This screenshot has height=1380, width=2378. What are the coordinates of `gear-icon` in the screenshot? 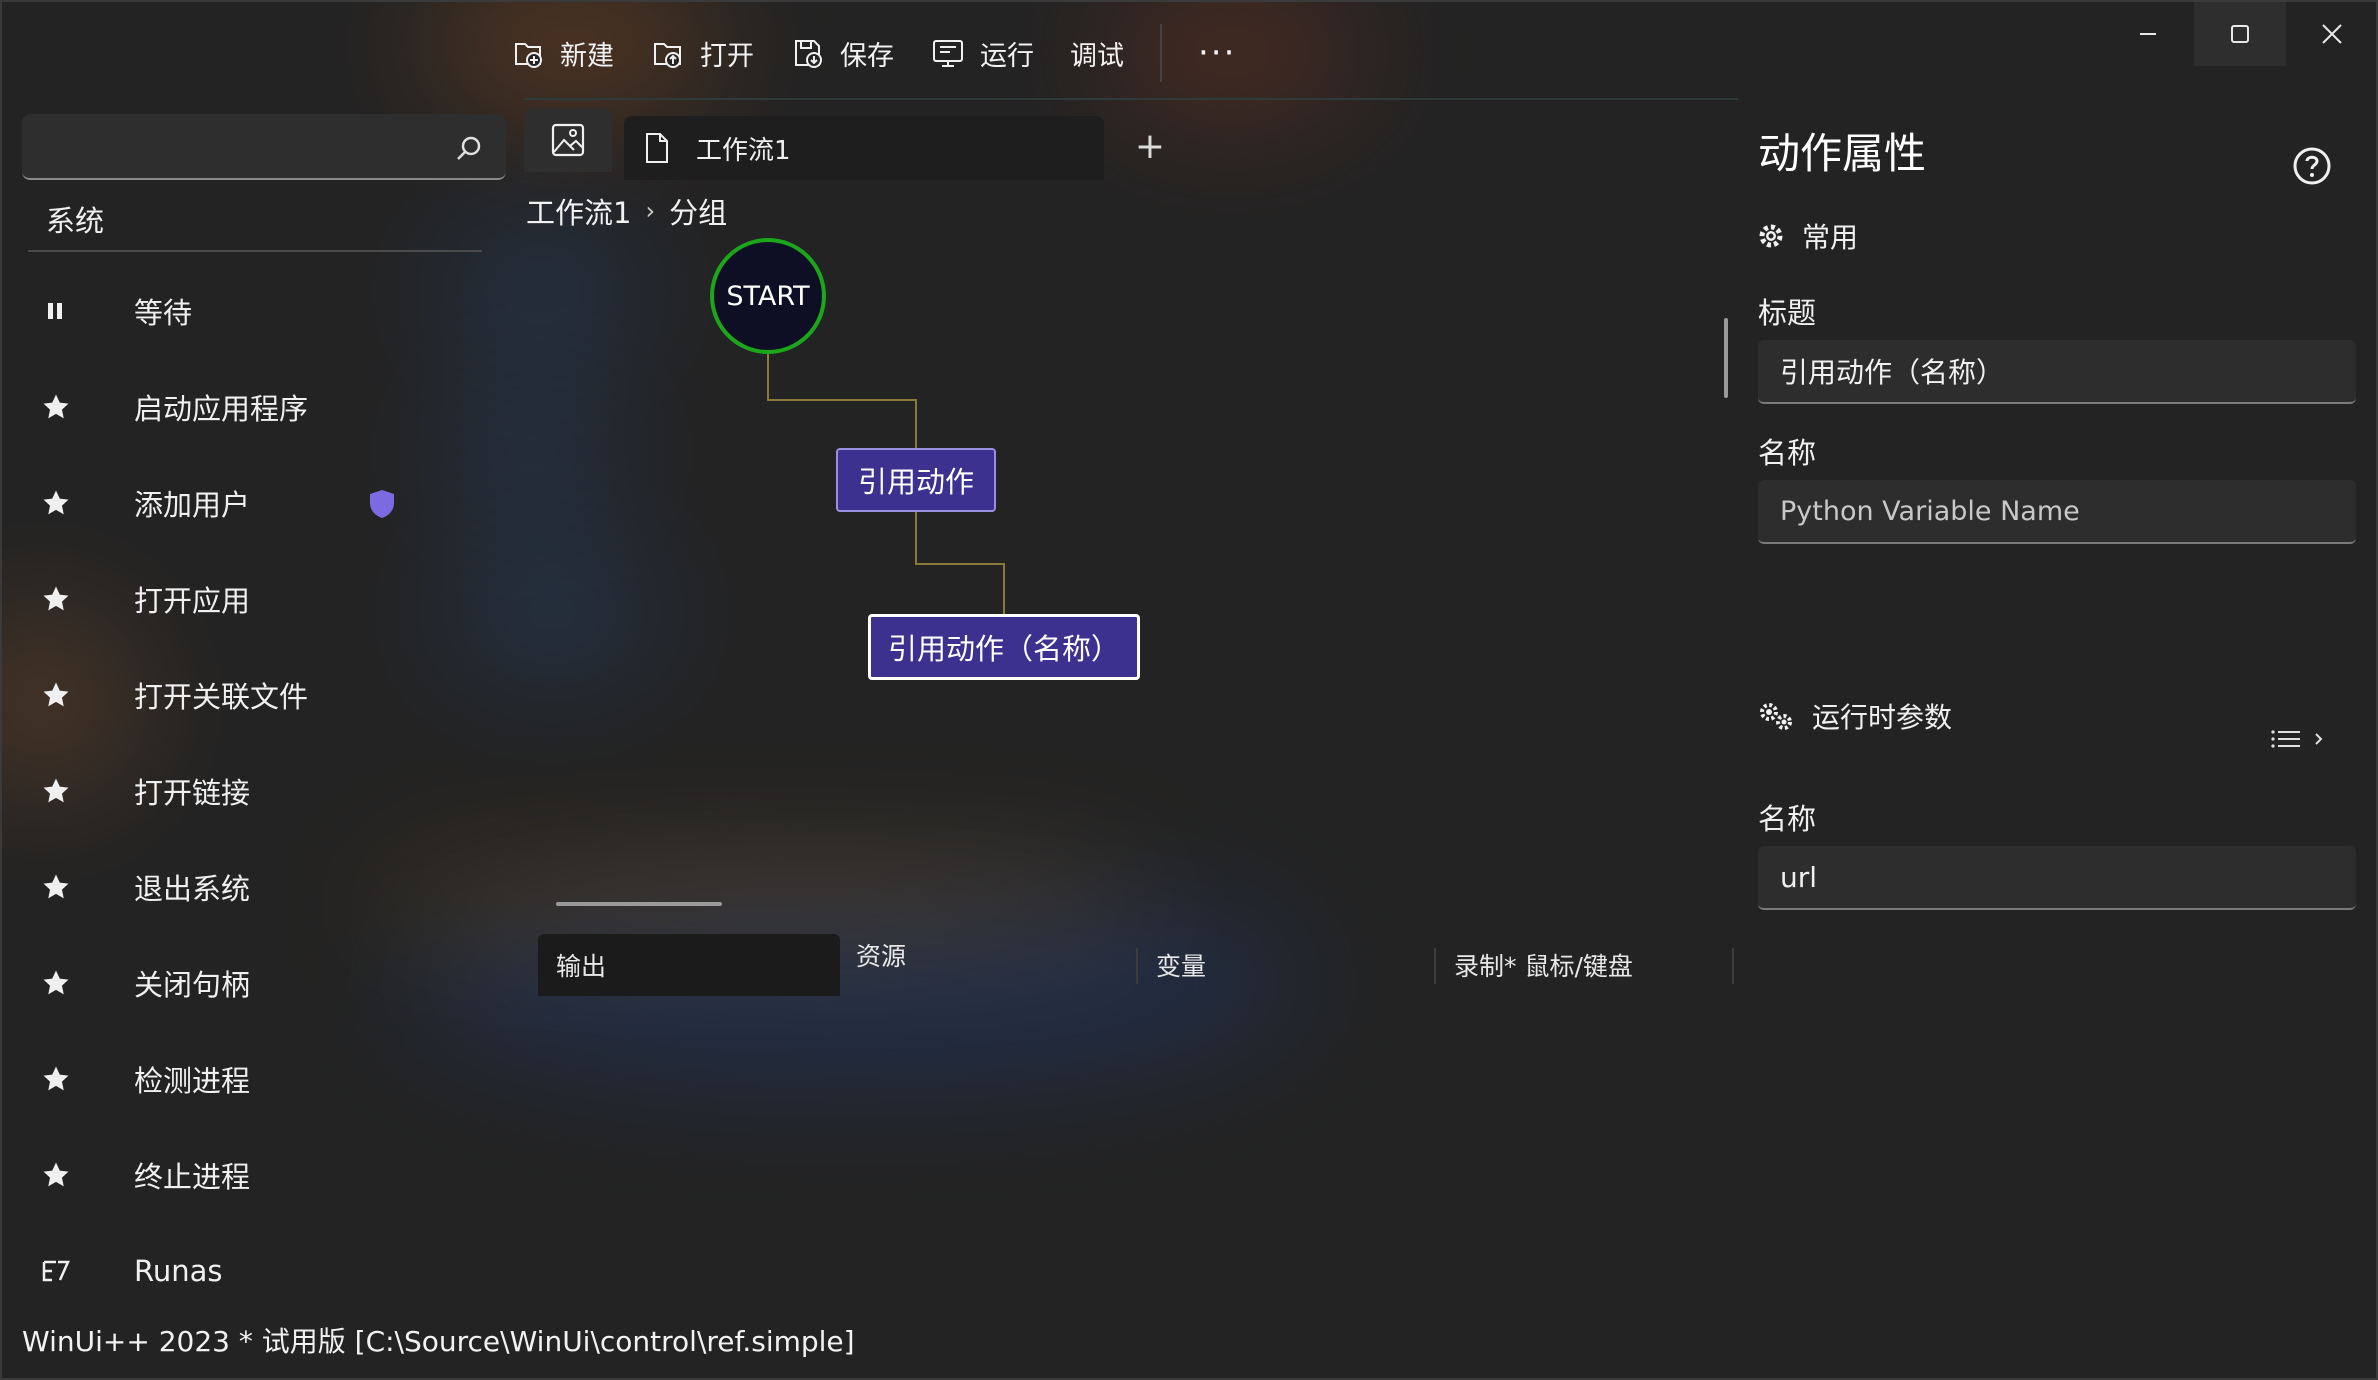 It's located at (1771, 236).